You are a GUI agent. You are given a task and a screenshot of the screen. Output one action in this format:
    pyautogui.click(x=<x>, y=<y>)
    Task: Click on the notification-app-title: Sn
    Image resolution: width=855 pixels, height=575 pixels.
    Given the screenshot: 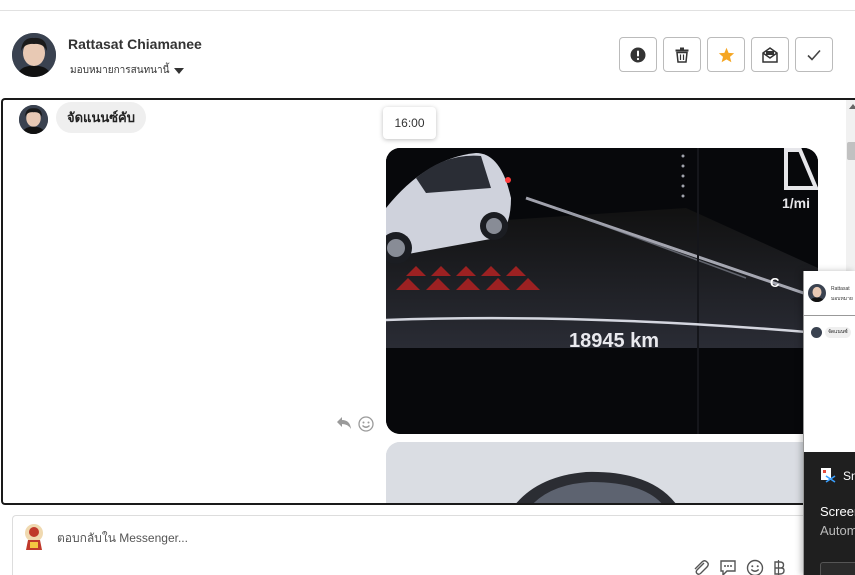 What is the action you would take?
    pyautogui.click(x=849, y=476)
    